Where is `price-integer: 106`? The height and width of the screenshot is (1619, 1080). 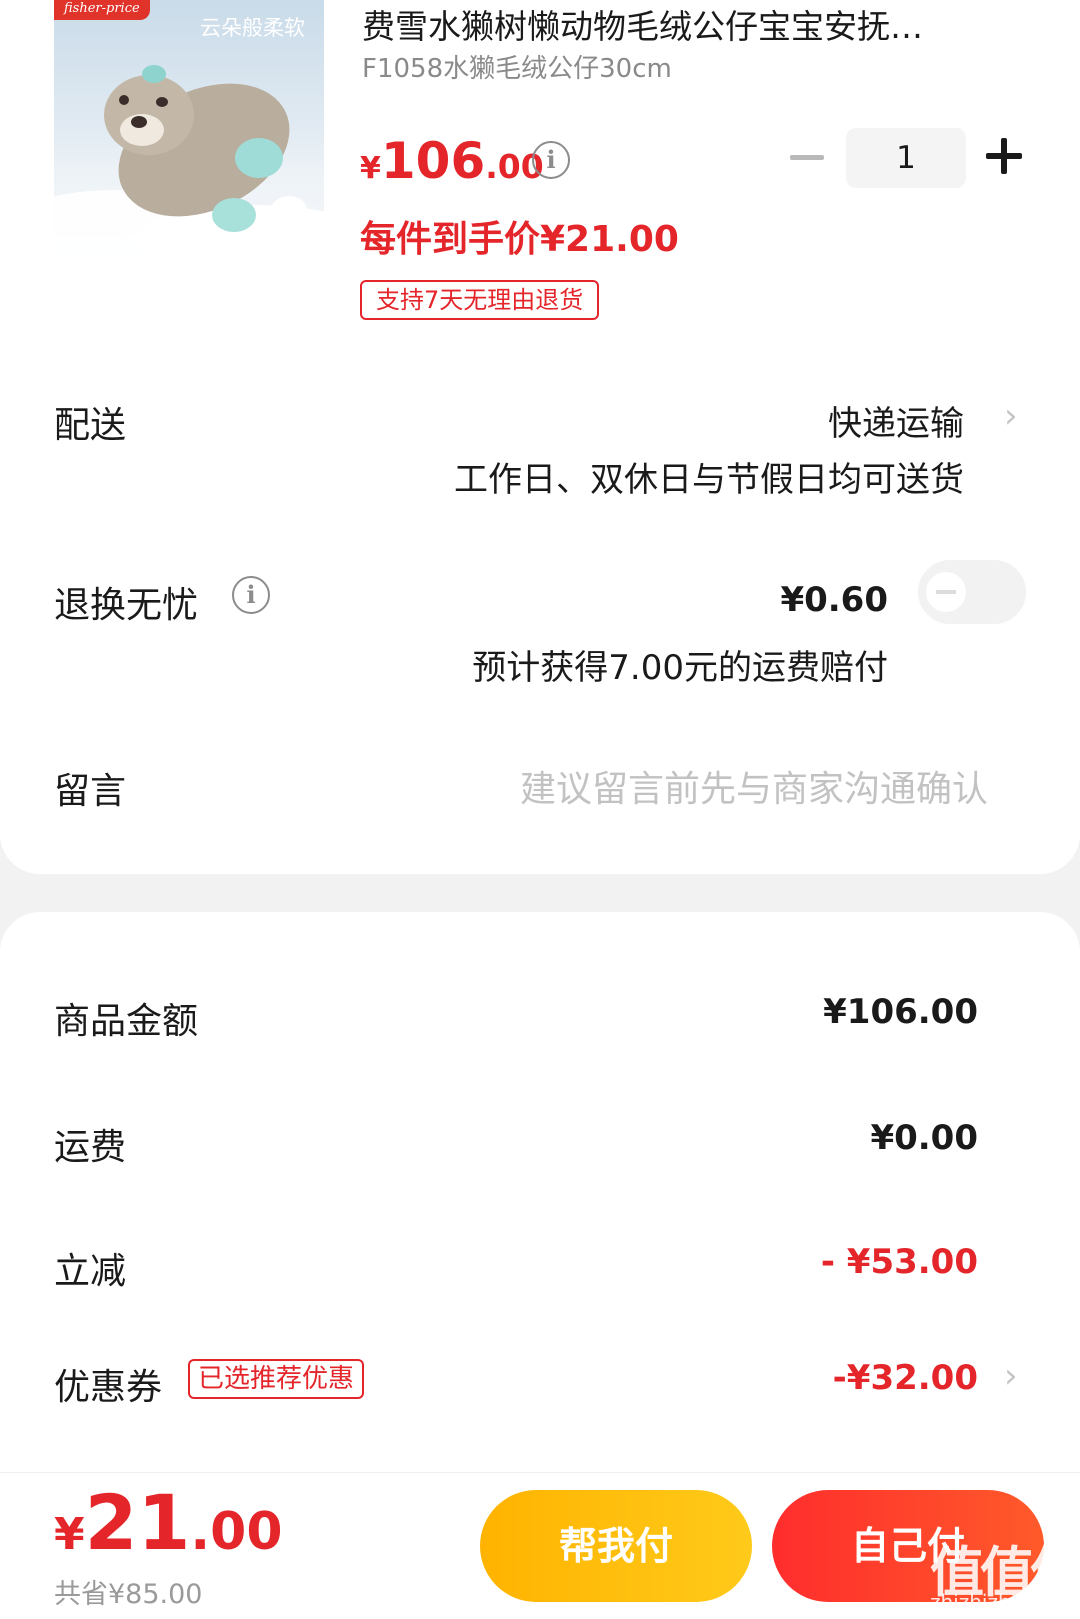 price-integer: 106 is located at coordinates (433, 161).